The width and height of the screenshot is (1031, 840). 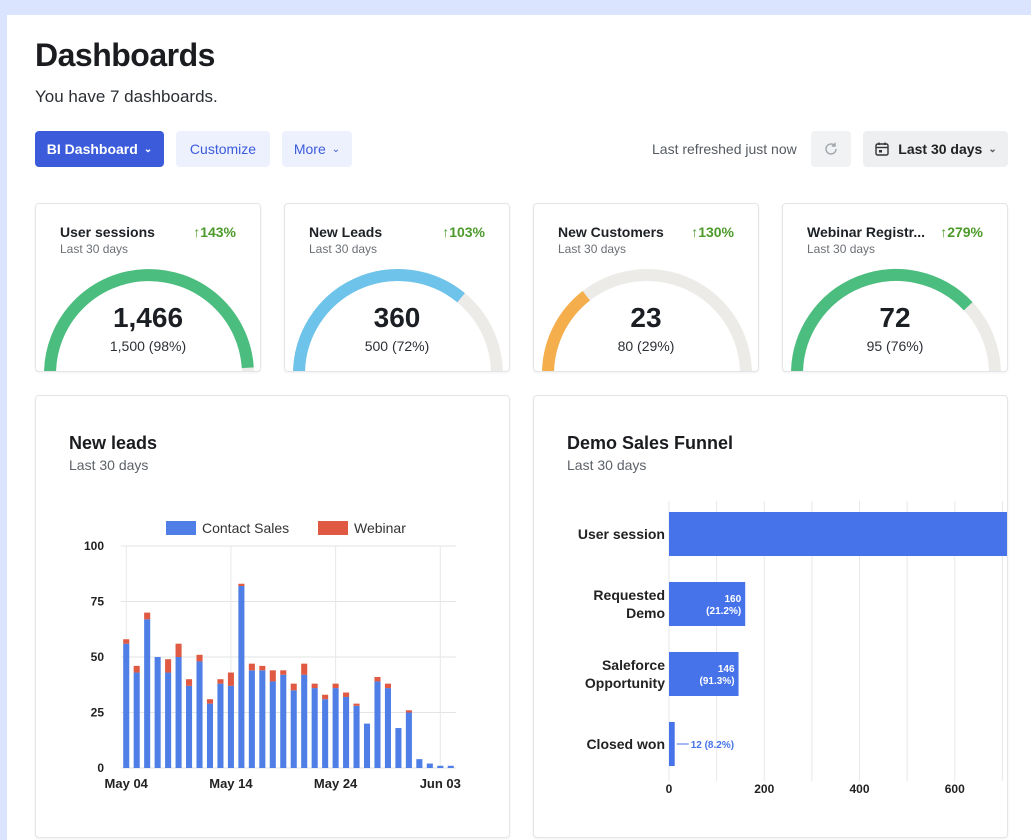 I want to click on kpi-value: 23, so click(x=646, y=317).